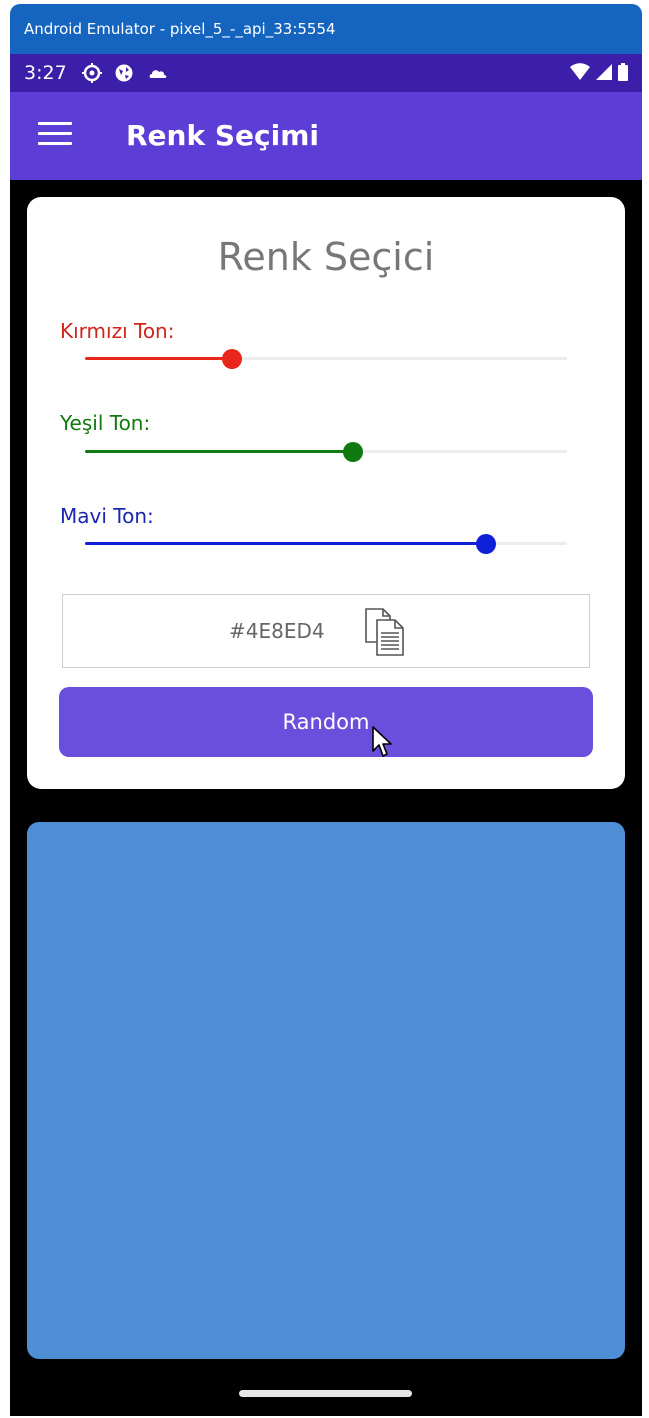 This screenshot has height=1418, width=649. Describe the element at coordinates (124, 73) in the screenshot. I see `globe-icon` at that location.